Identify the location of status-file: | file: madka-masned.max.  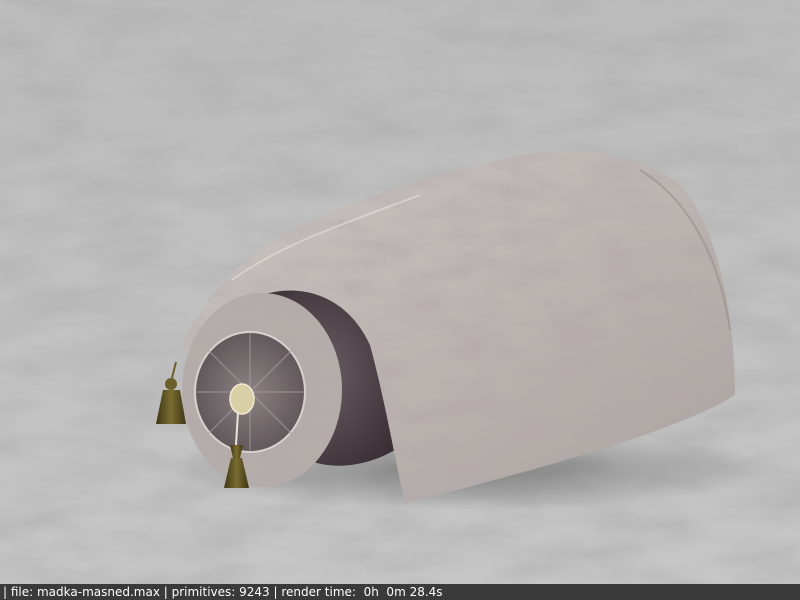
(81, 592).